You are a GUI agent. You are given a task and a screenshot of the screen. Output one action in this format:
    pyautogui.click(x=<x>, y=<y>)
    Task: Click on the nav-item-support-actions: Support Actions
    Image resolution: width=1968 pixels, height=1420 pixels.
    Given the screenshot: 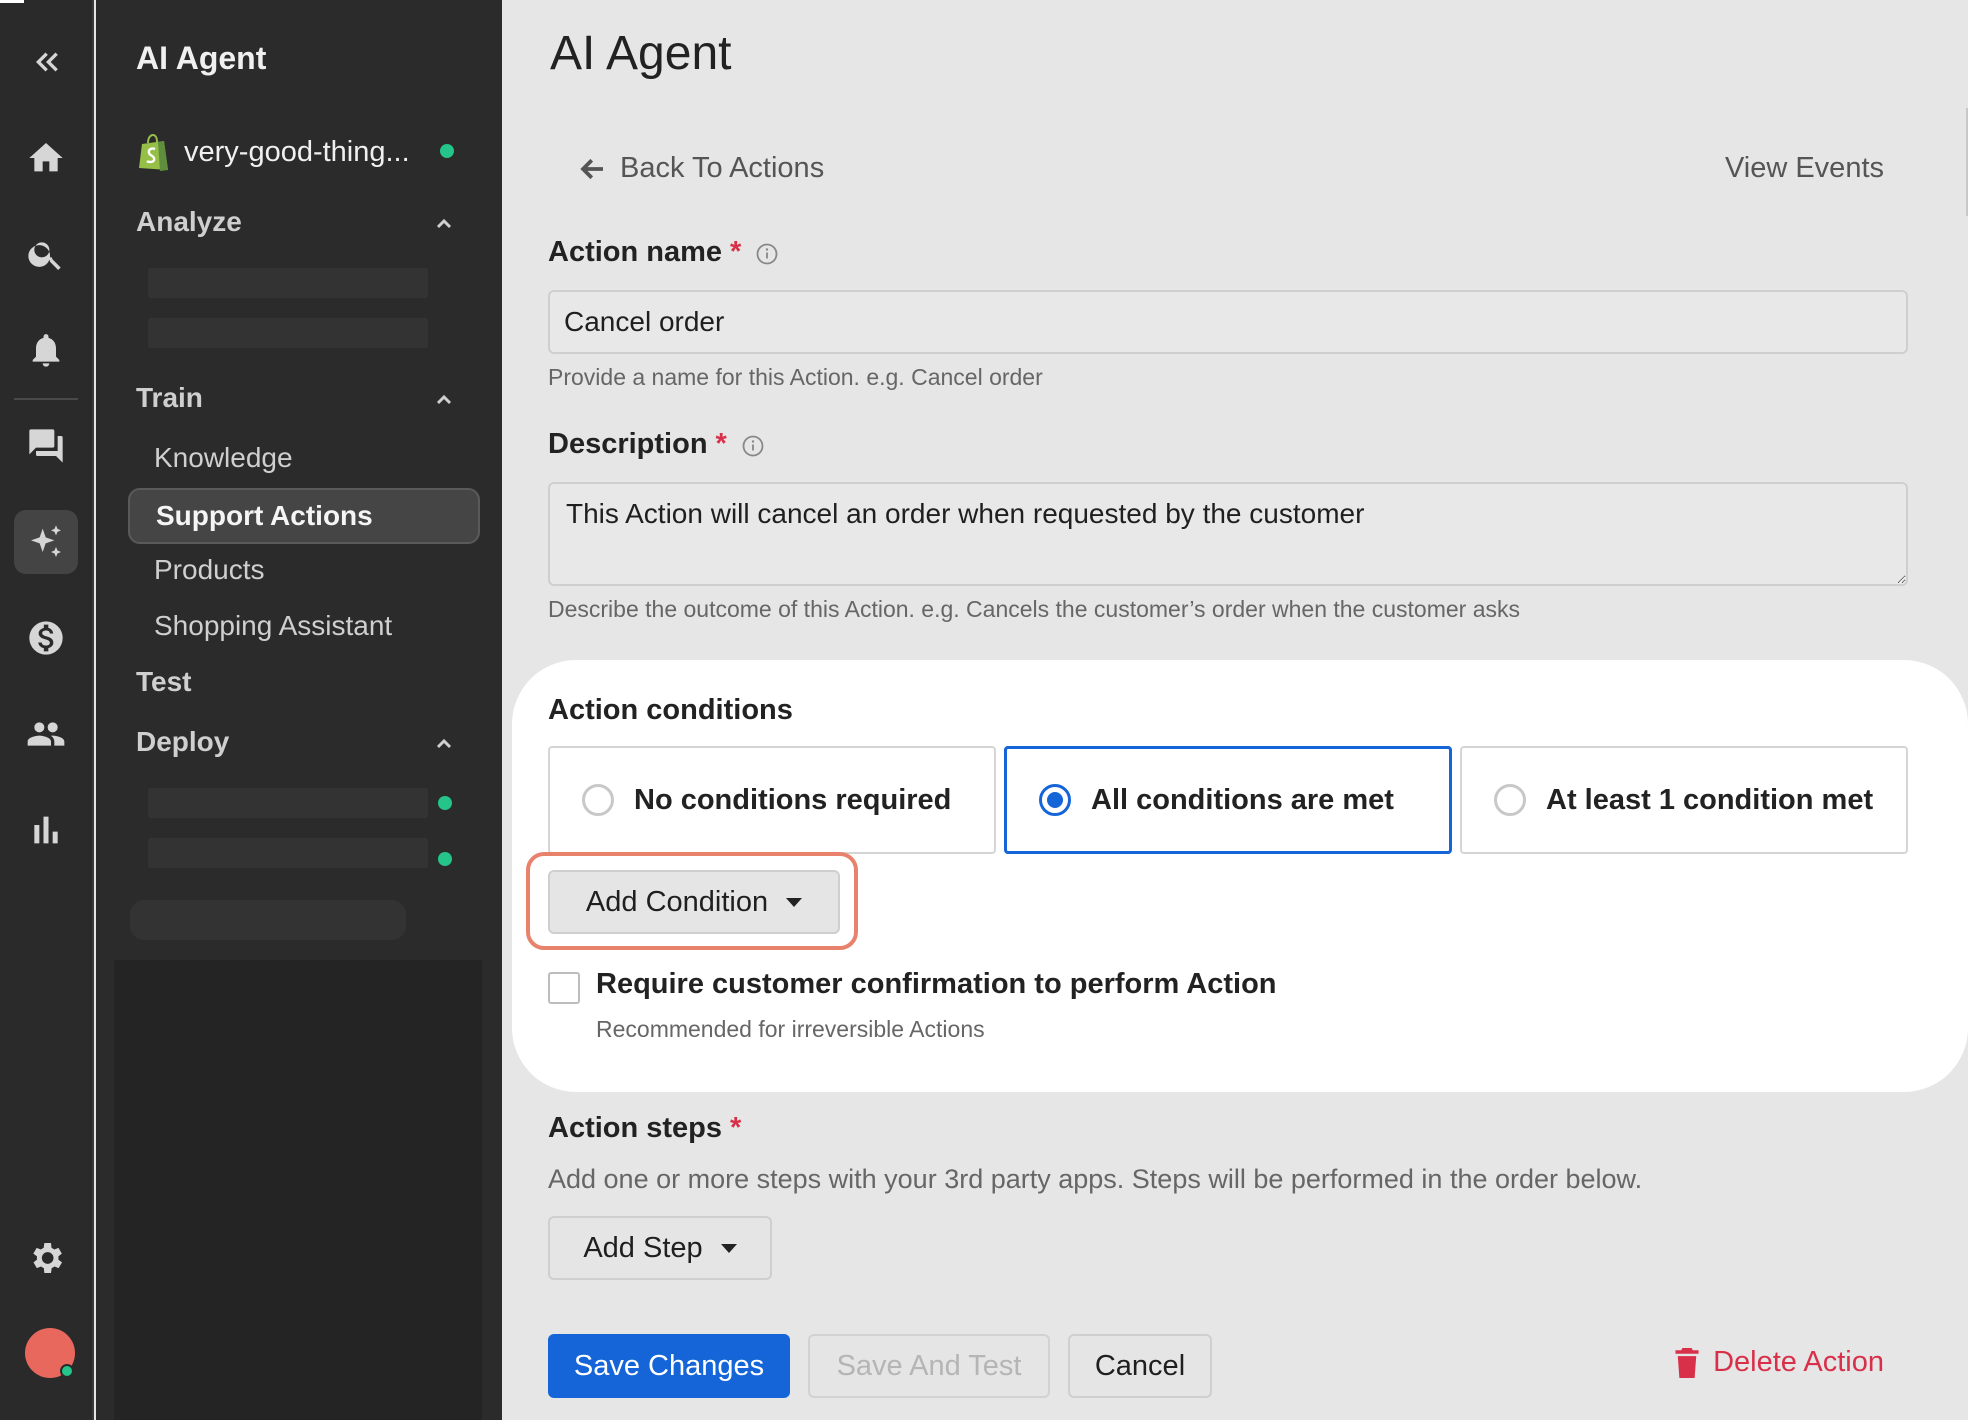 What is the action you would take?
    pyautogui.click(x=304, y=516)
    